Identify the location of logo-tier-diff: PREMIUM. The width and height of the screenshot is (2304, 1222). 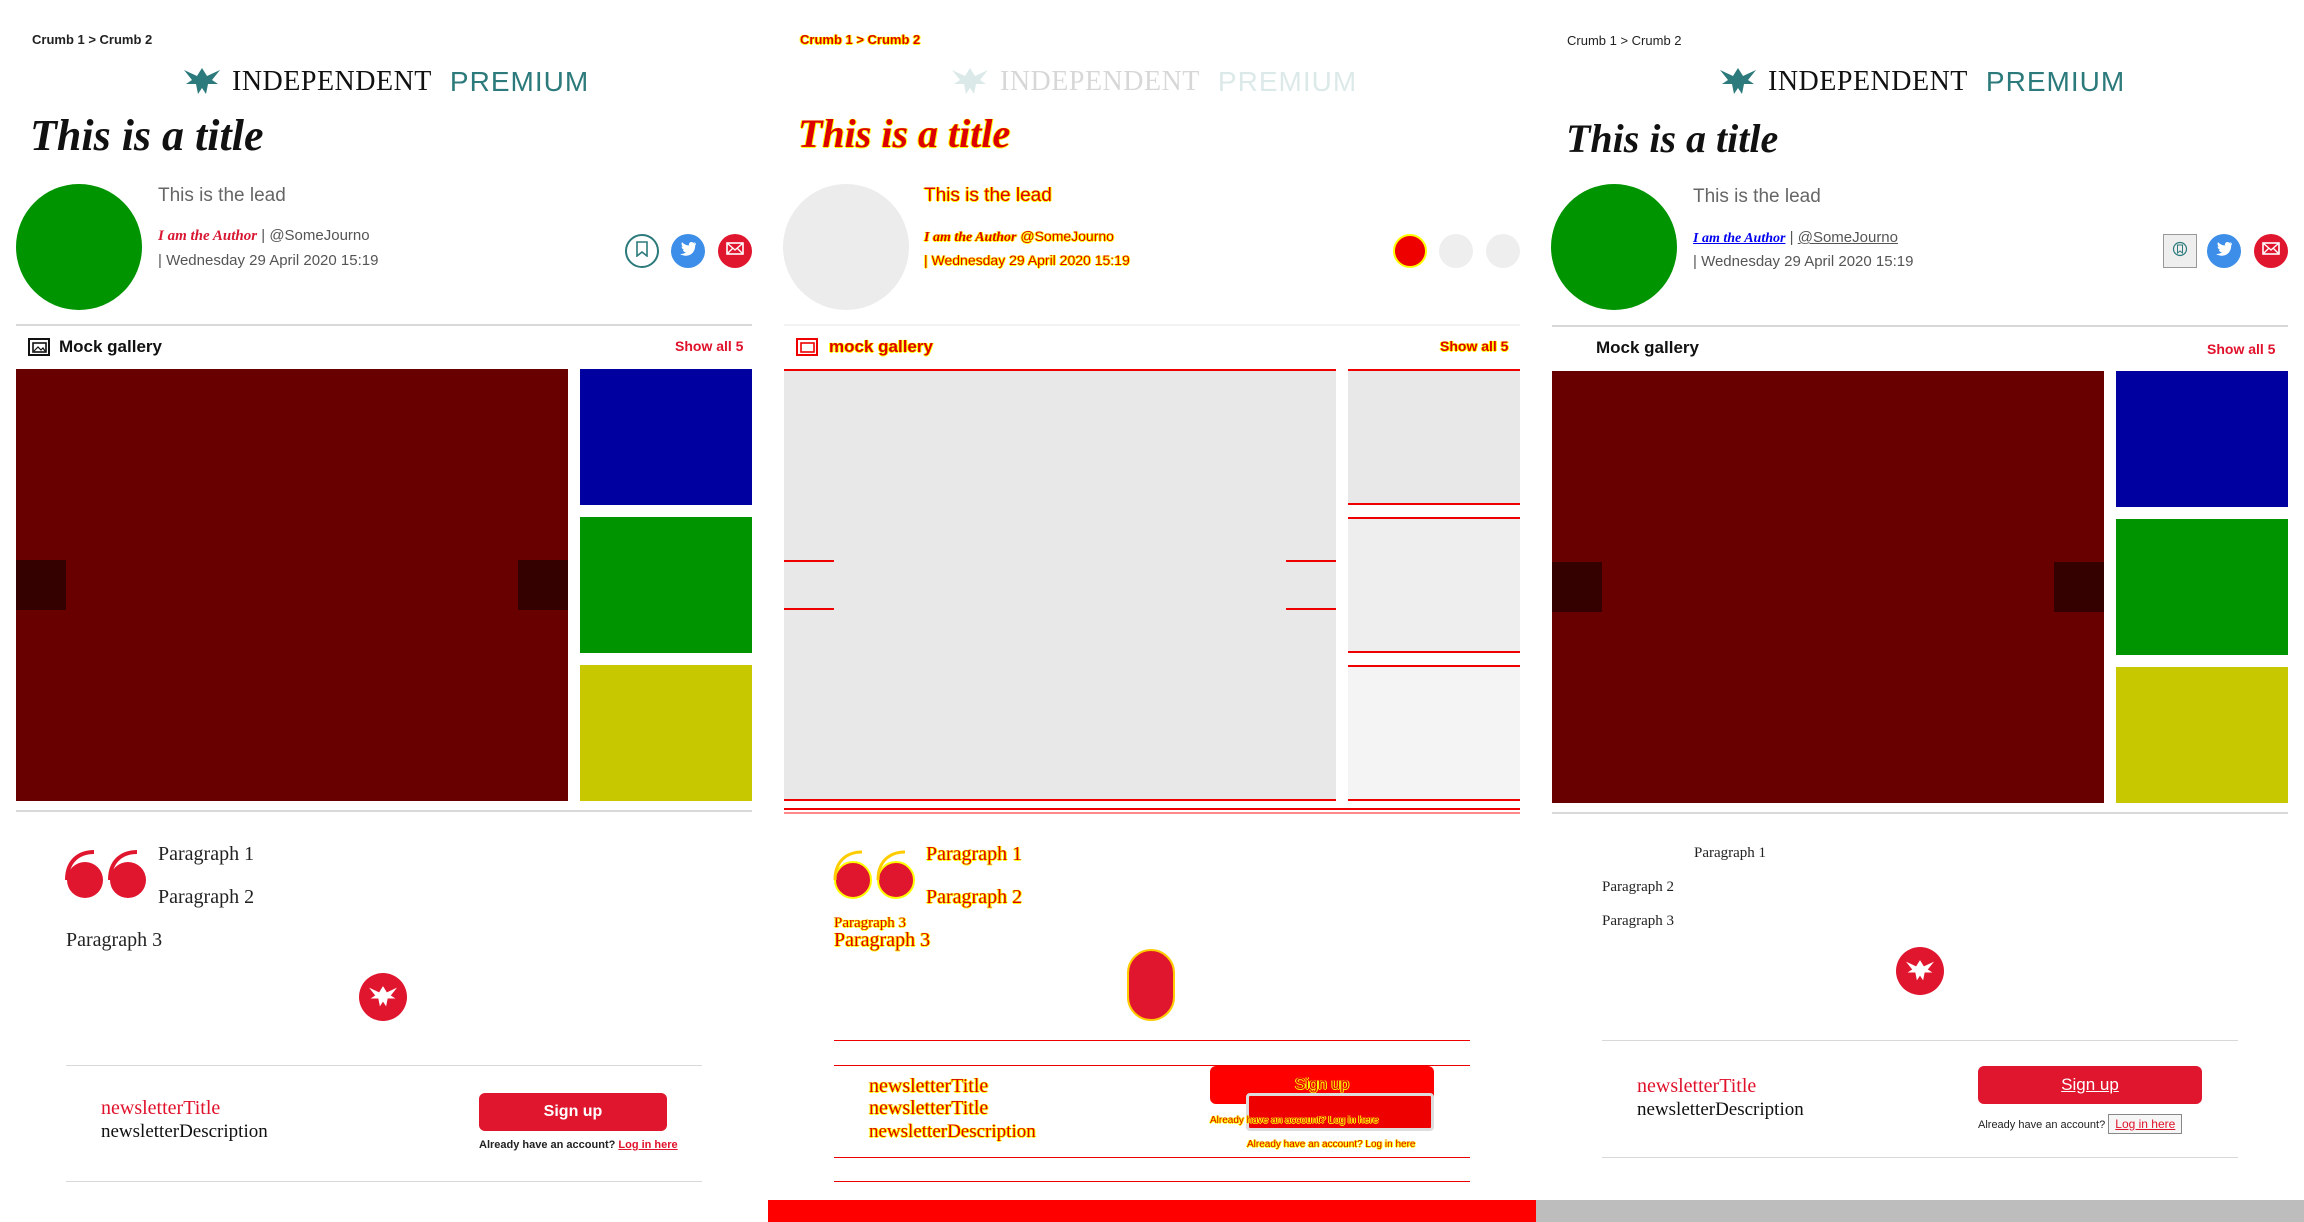
(1287, 81).